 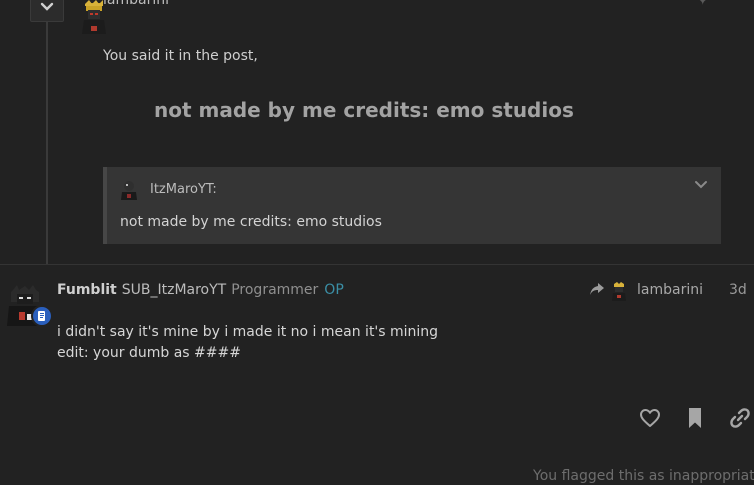 I want to click on reply-to-avatar, so click(x=619, y=292).